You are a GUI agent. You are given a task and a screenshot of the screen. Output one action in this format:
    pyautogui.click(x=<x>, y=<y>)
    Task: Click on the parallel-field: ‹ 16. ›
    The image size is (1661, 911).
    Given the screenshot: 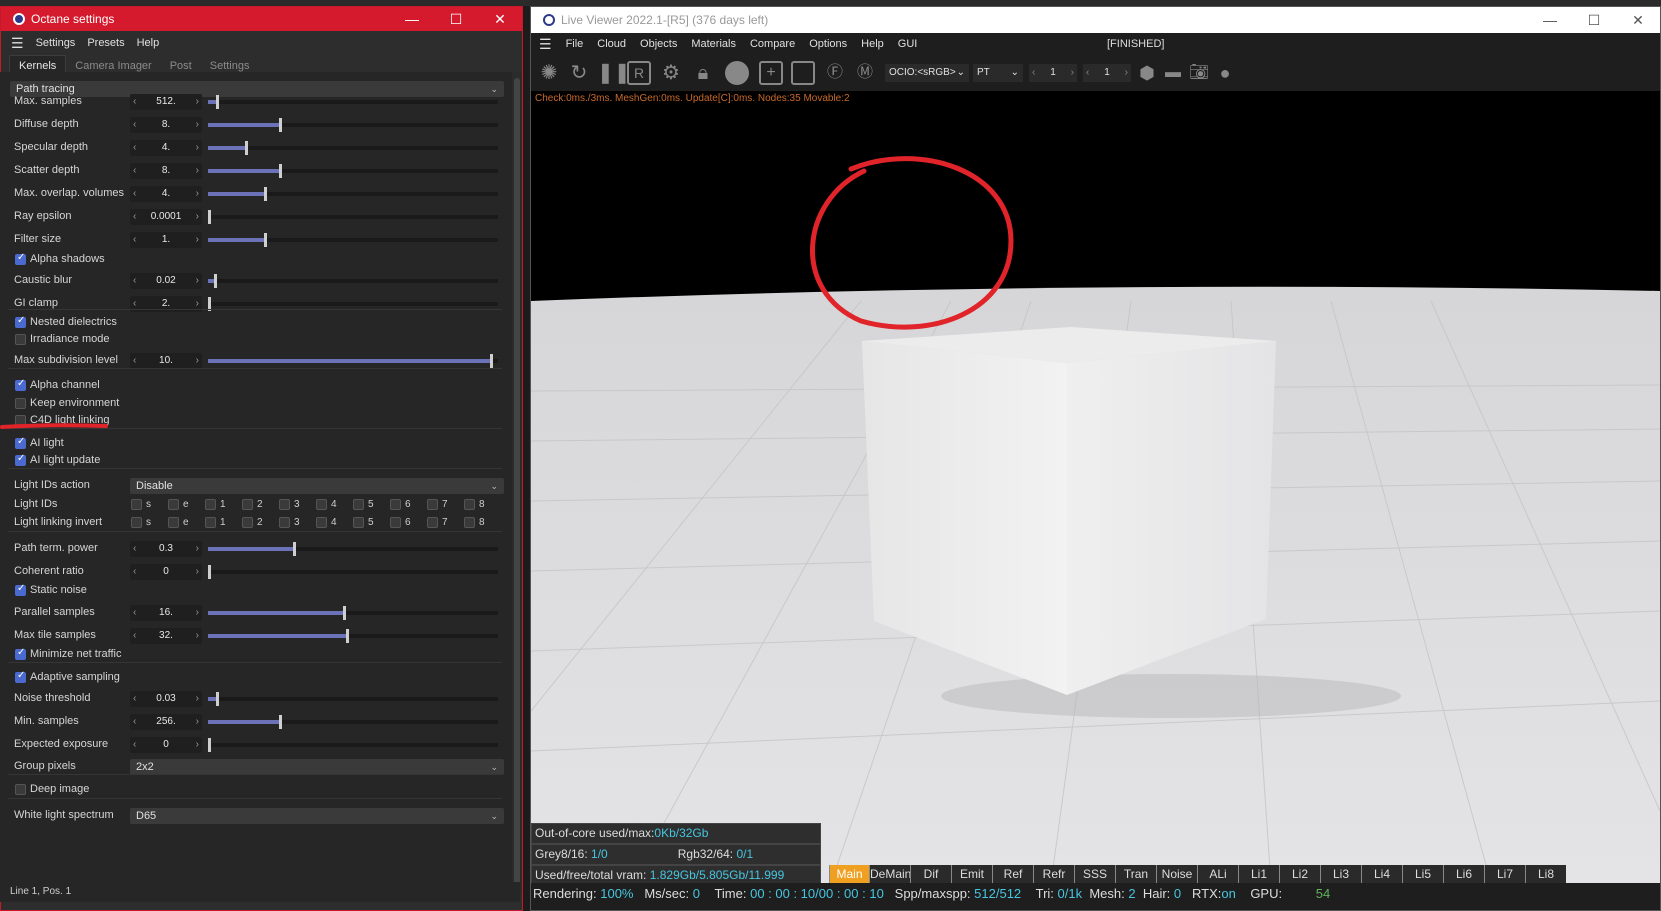 What is the action you would take?
    pyautogui.click(x=166, y=613)
    